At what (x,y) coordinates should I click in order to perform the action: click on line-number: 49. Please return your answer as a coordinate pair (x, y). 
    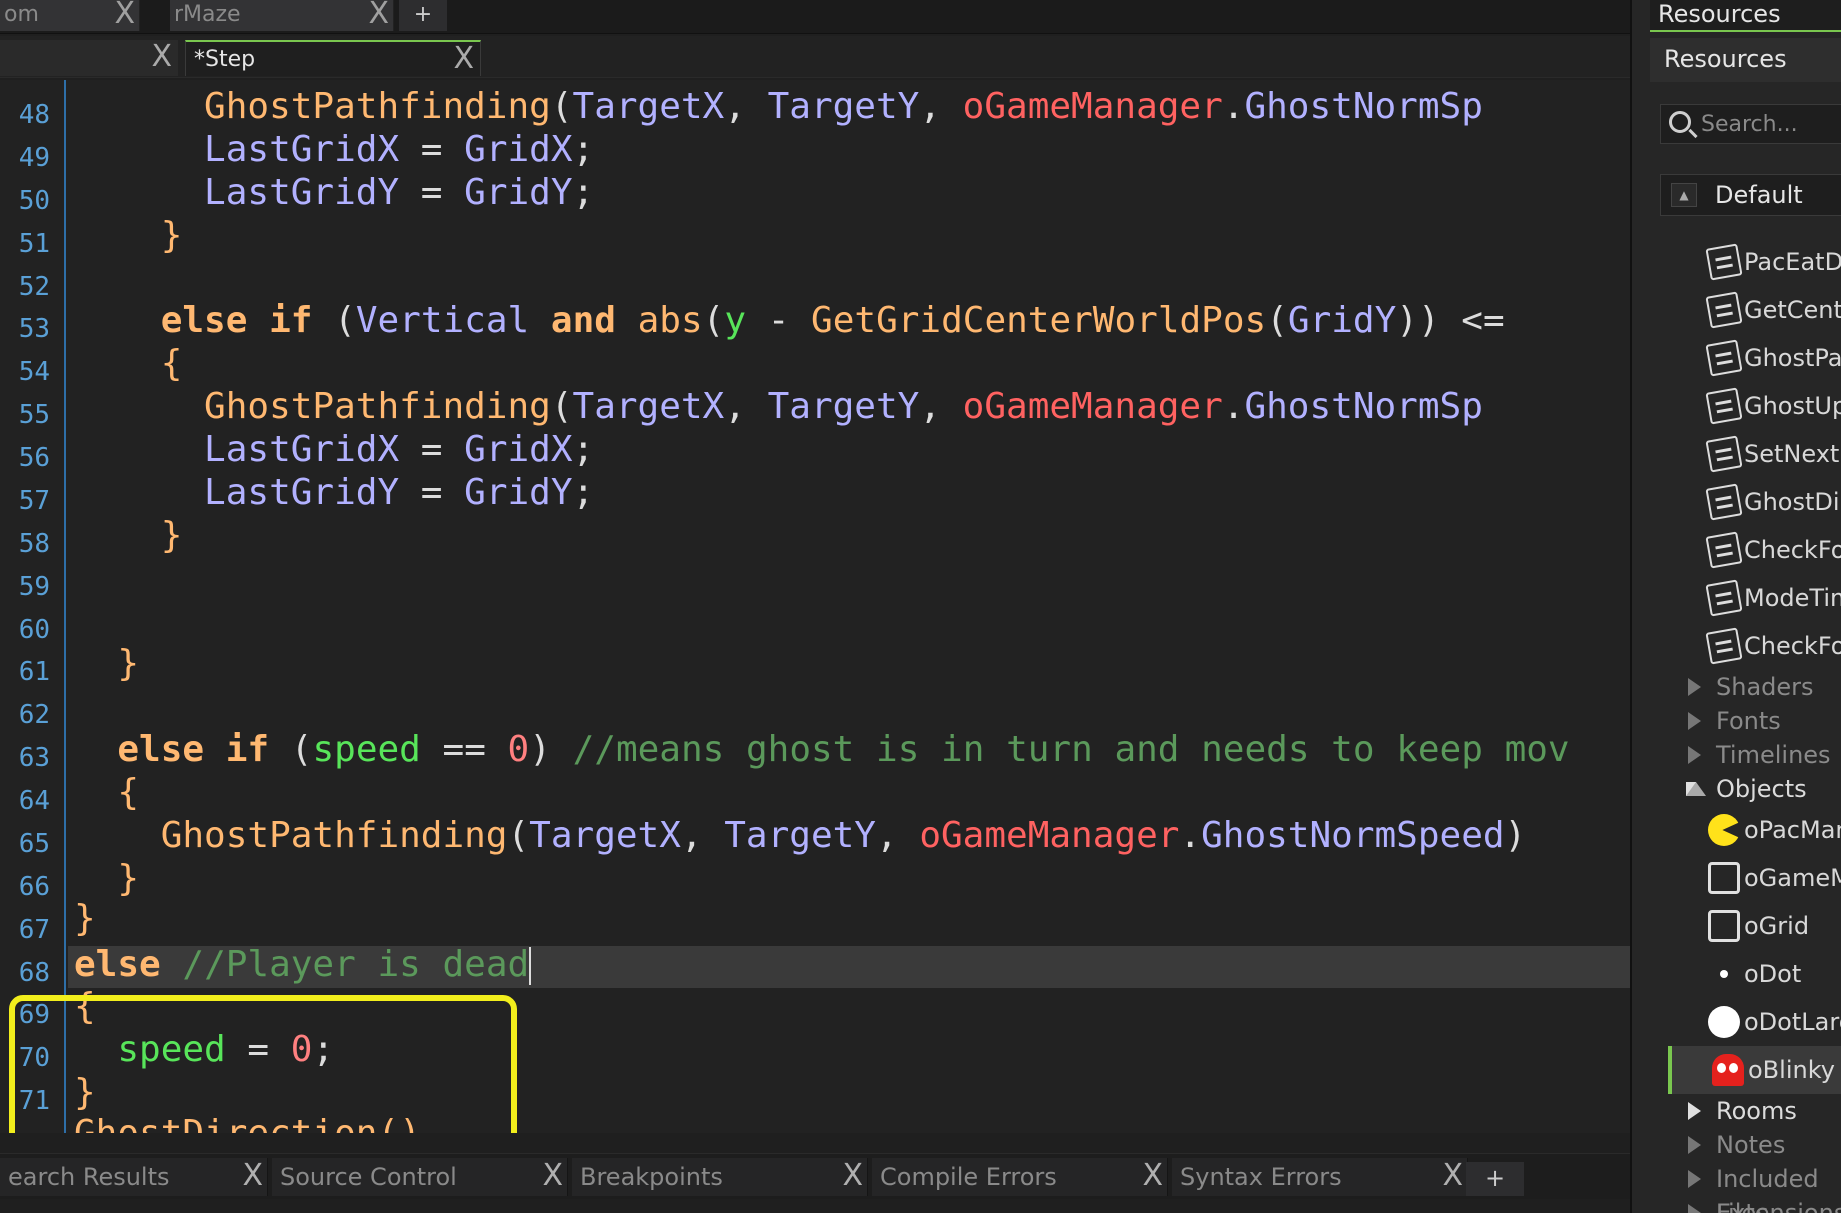
    Looking at the image, I should click on (34, 158).